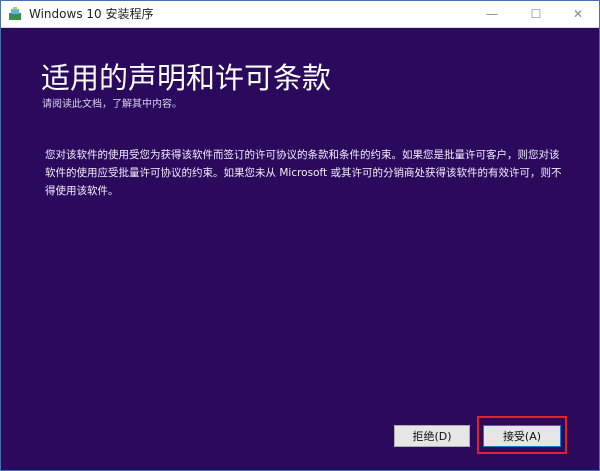  I want to click on minimize-button: —, so click(492, 14).